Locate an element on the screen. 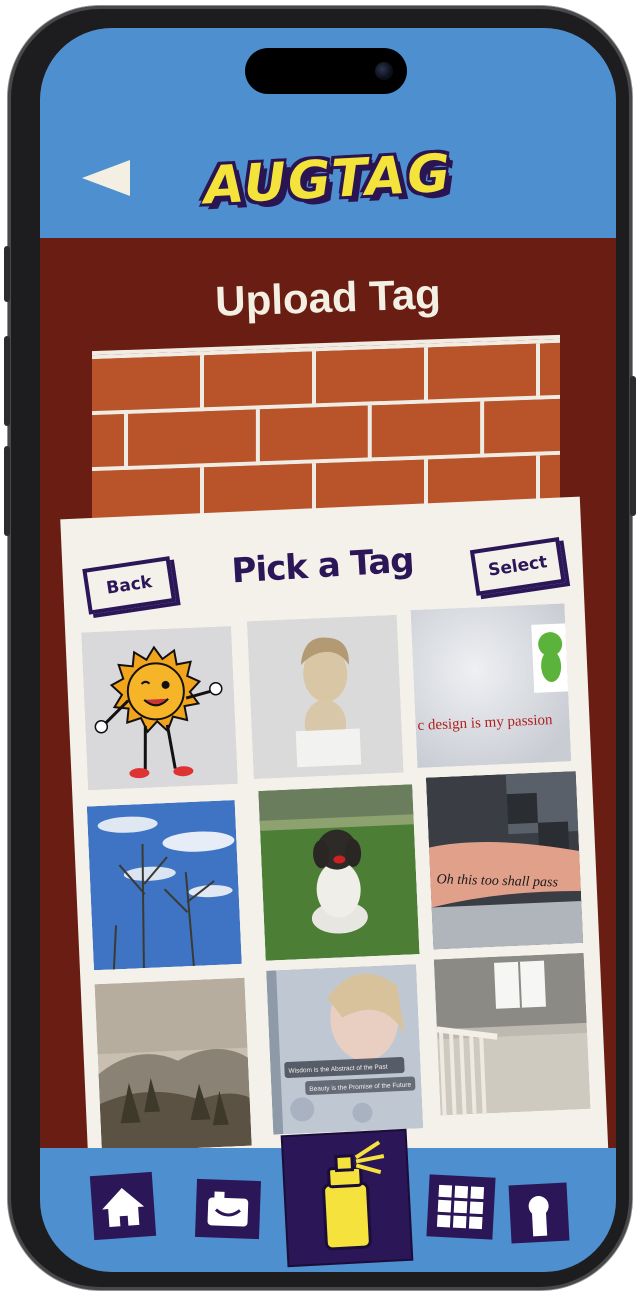 Image resolution: width=640 pixels, height=1296 pixels. design-passion-image: c design is my passion is located at coordinates (491, 685).